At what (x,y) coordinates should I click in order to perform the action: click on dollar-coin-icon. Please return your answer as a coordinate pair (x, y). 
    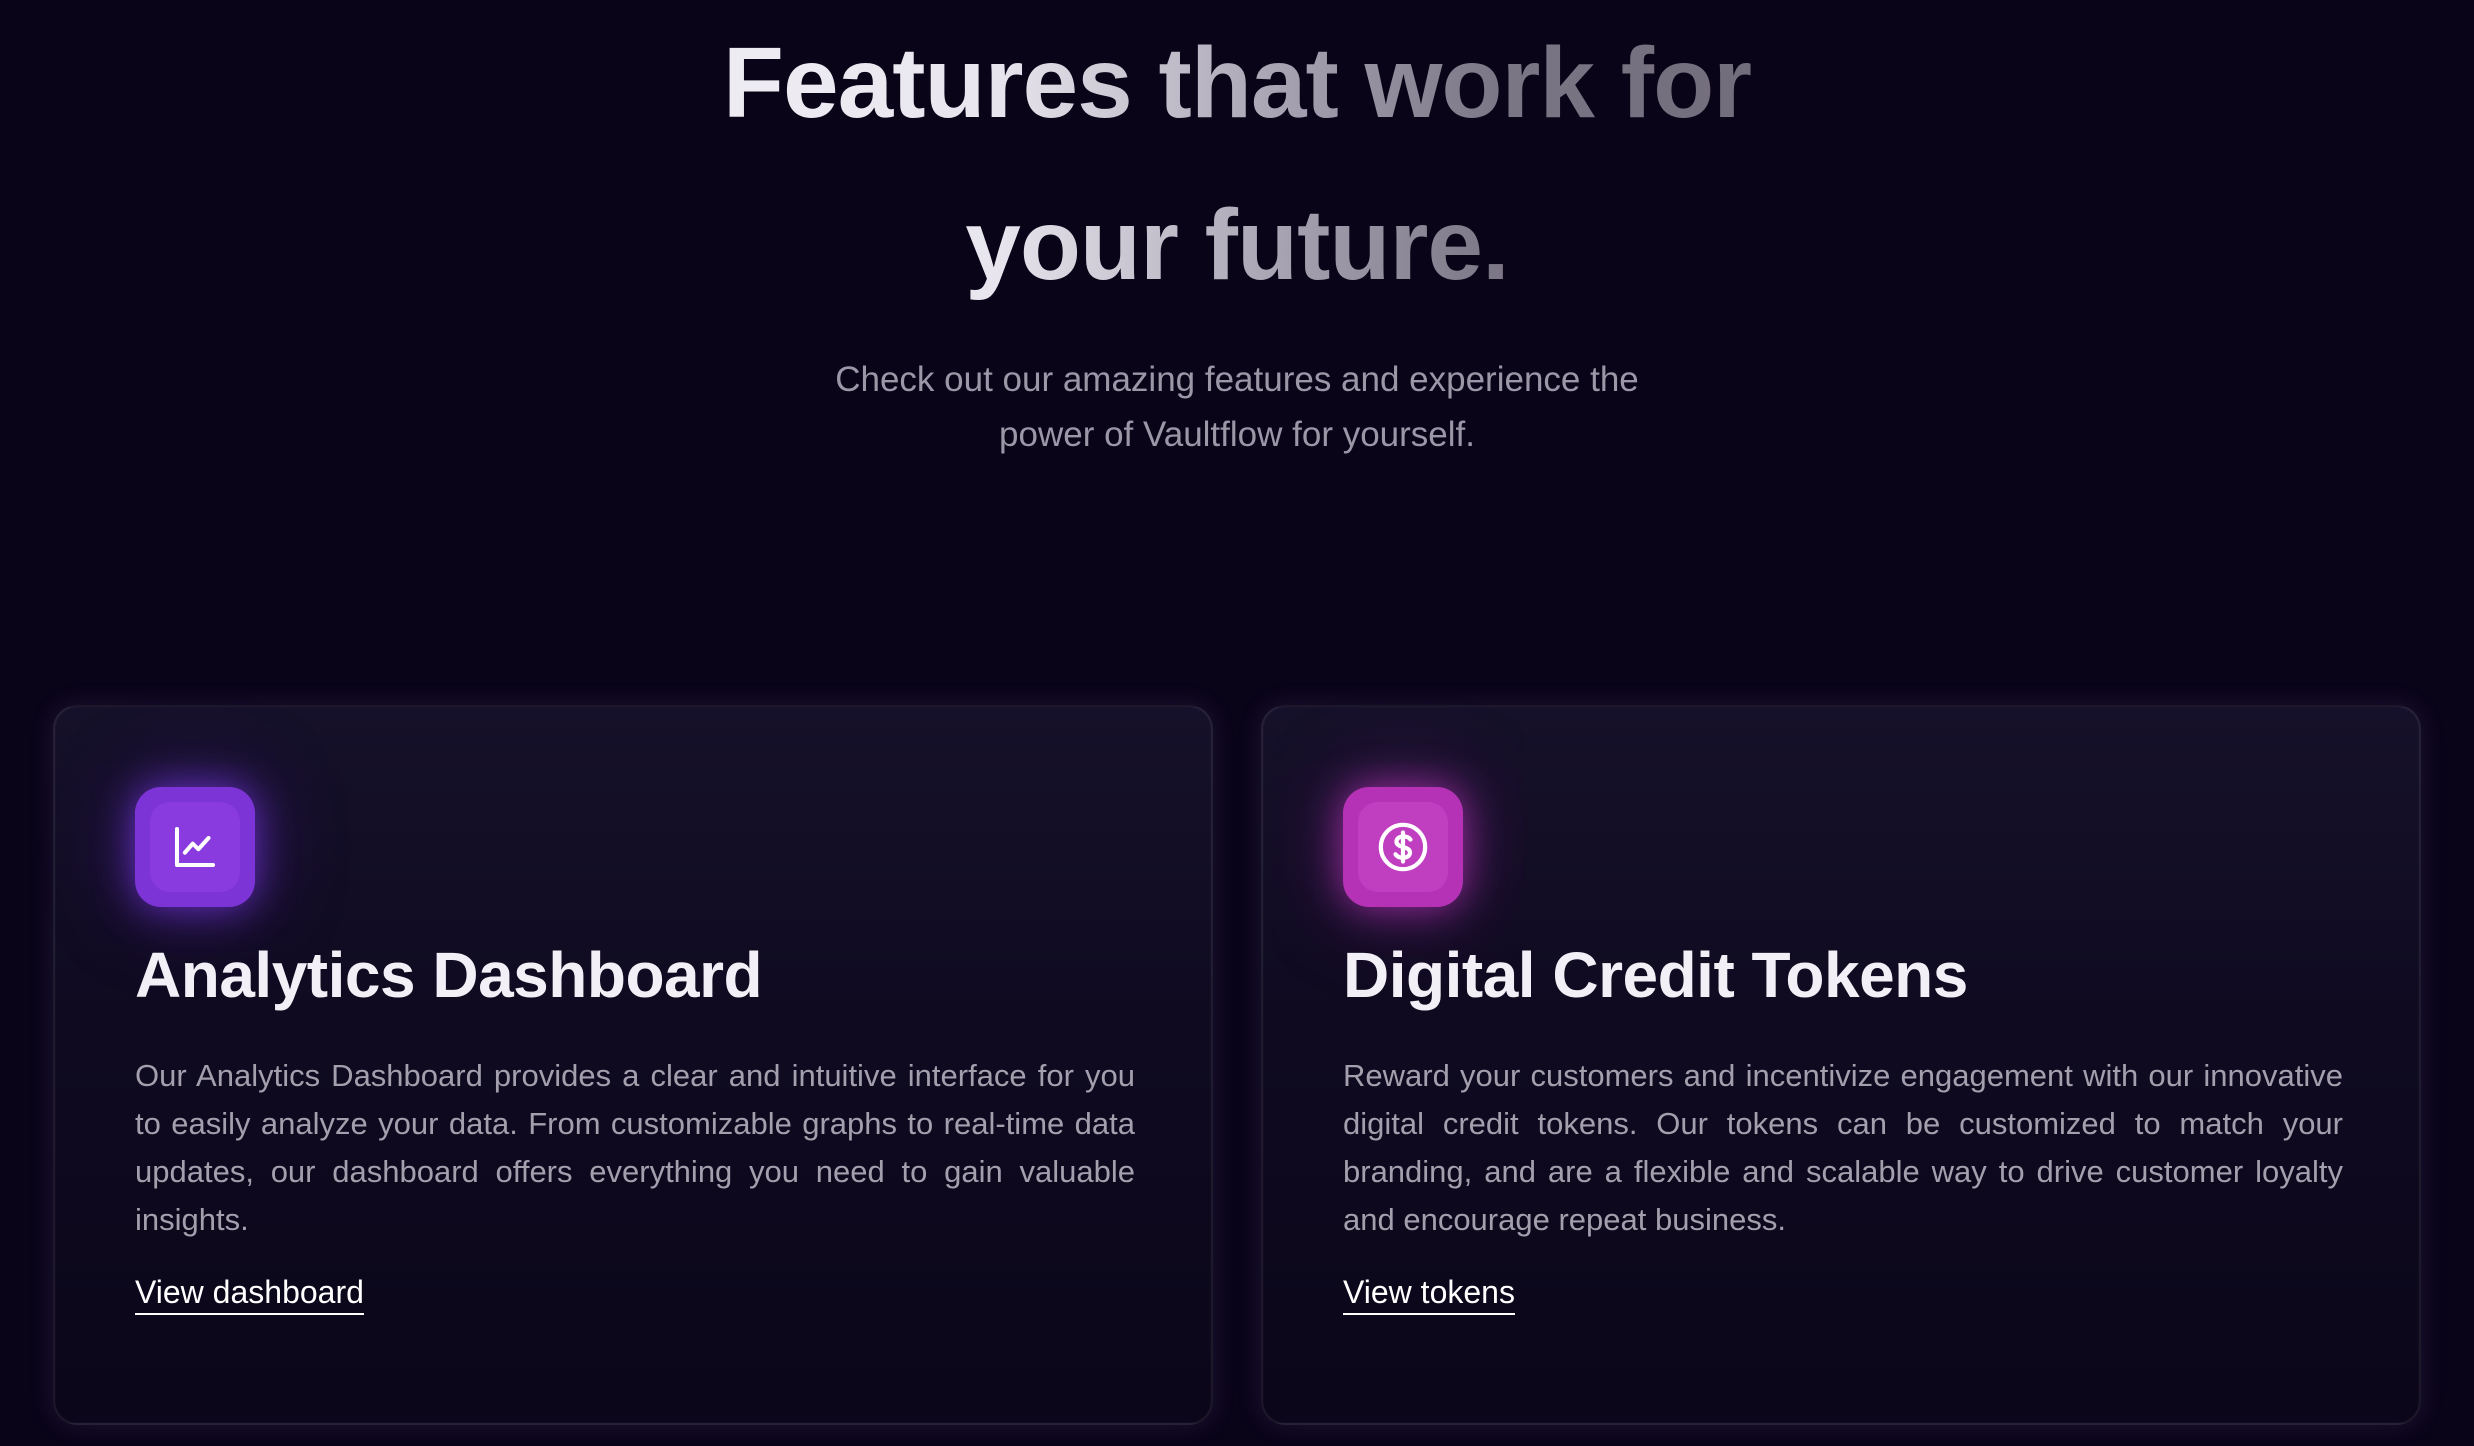
    Looking at the image, I should click on (1403, 847).